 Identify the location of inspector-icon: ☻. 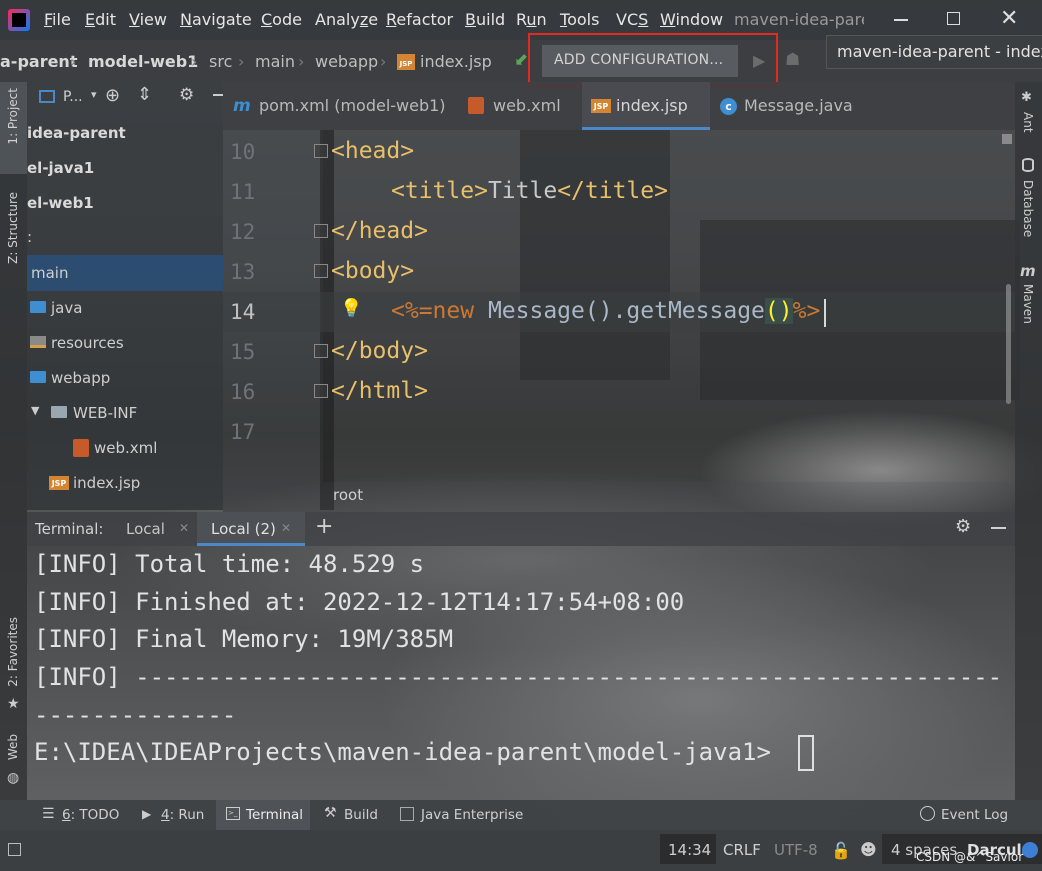
(868, 849).